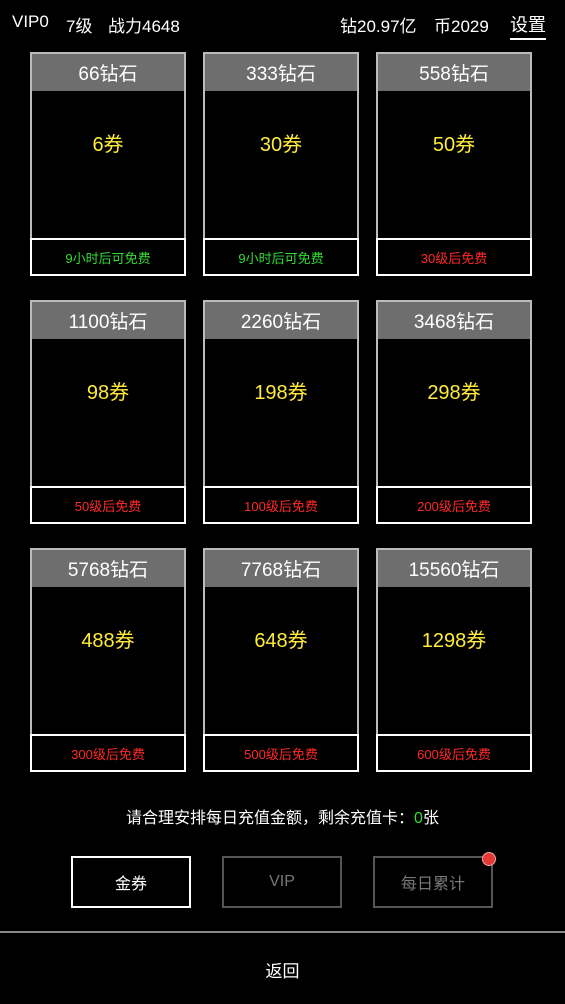  What do you see at coordinates (270, 818) in the screenshot?
I see `notice-text: 请合理安排每日充值金额，剩余充值卡：` at bounding box center [270, 818].